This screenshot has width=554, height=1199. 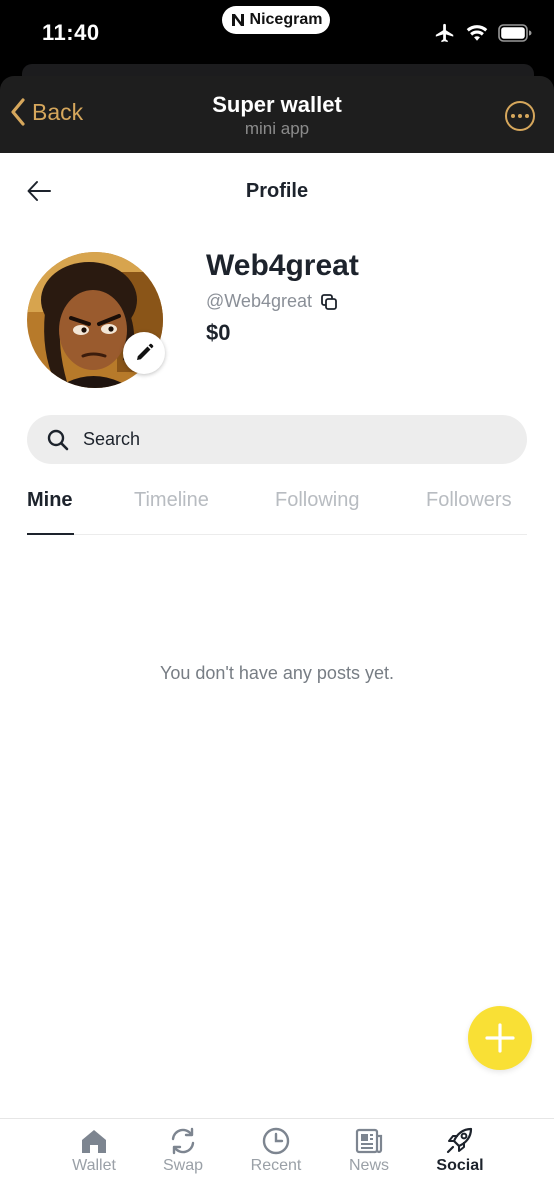 What do you see at coordinates (477, 33) in the screenshot?
I see `wifi-icon` at bounding box center [477, 33].